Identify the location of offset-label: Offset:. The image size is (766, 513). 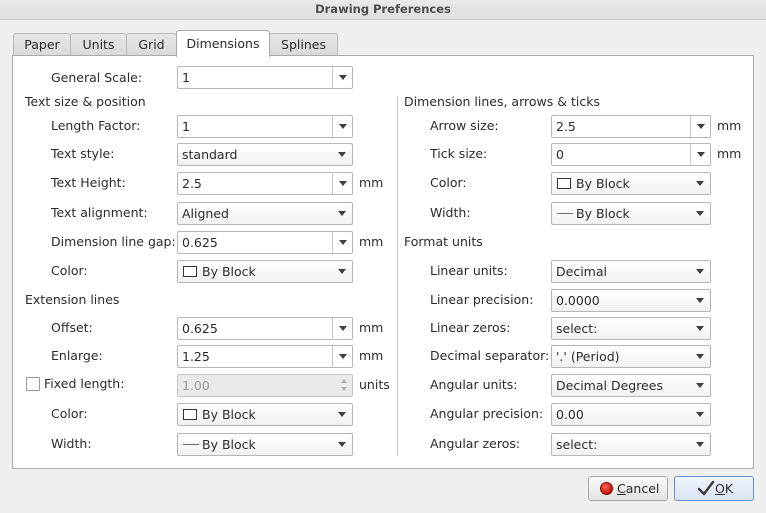
(72, 327).